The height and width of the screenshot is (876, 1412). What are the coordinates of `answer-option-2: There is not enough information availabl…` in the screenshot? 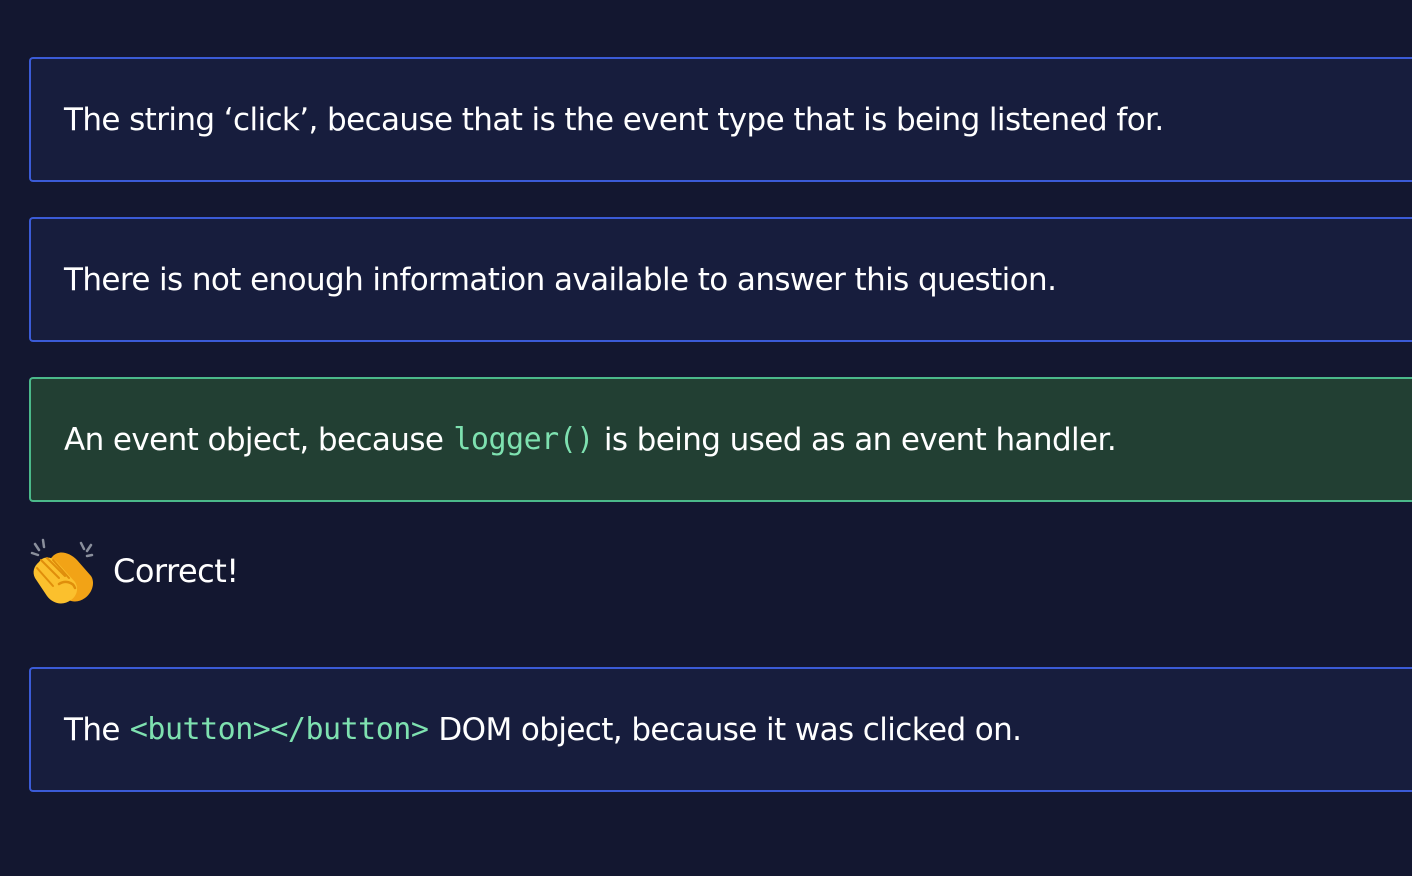 It's located at (720, 279).